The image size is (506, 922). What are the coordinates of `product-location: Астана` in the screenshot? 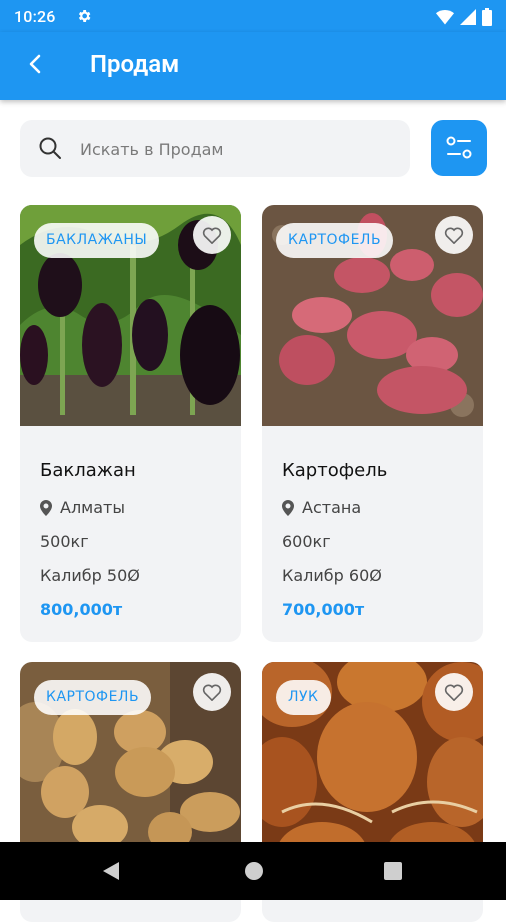 It's located at (321, 507).